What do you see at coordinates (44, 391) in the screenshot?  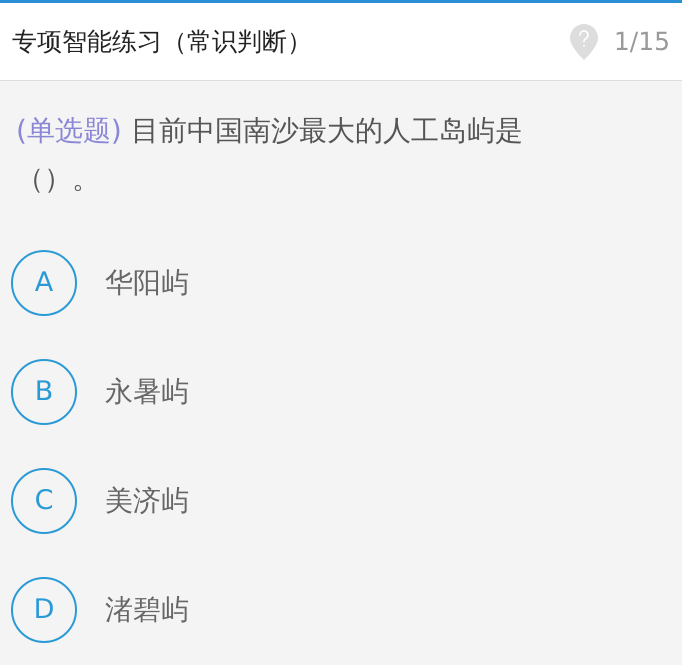 I see `option-letter: B` at bounding box center [44, 391].